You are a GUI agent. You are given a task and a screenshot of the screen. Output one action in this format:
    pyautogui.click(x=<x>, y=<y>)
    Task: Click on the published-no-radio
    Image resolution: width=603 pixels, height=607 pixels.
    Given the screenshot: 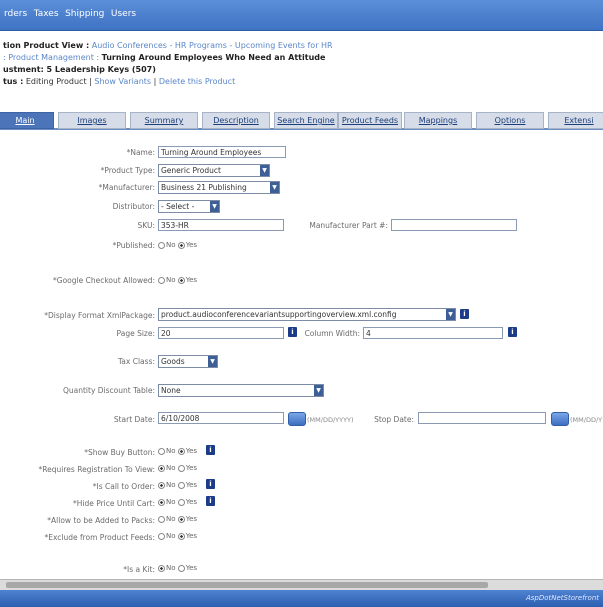 What is the action you would take?
    pyautogui.click(x=161, y=245)
    